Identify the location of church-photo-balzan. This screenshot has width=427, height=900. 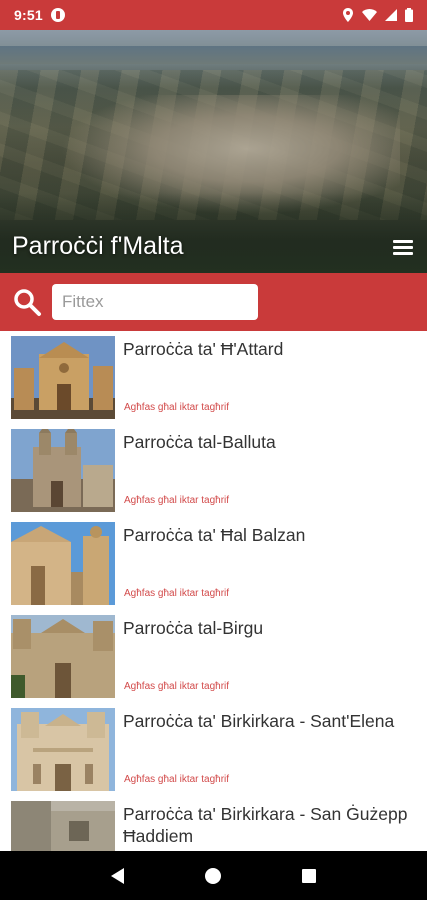
(63, 563).